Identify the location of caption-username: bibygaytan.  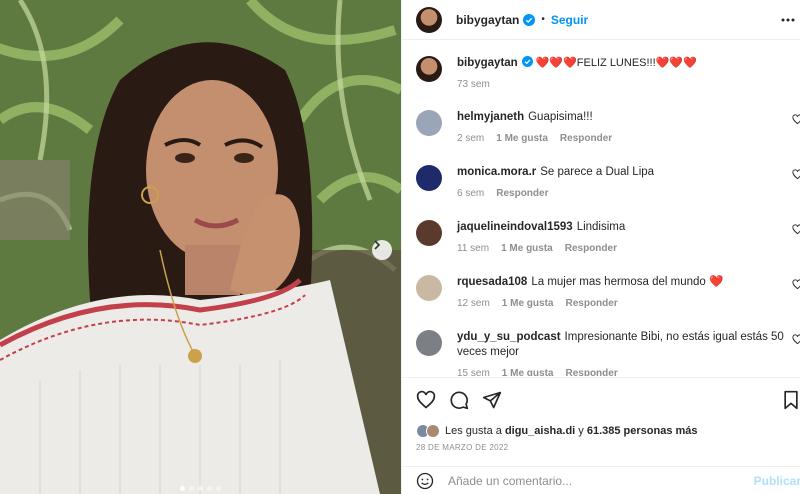
(487, 63).